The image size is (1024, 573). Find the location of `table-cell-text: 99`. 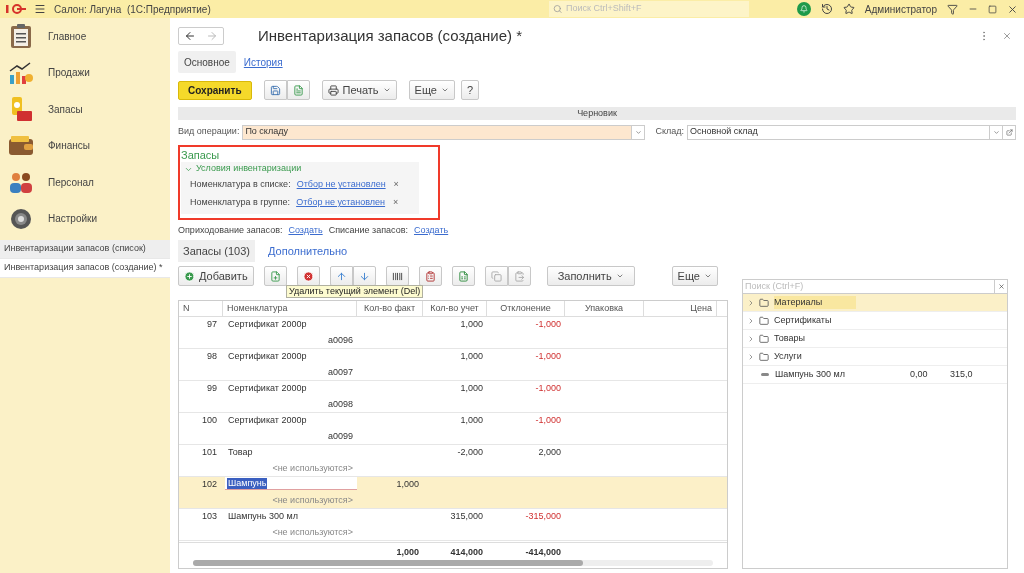

table-cell-text: 99 is located at coordinates (212, 388).